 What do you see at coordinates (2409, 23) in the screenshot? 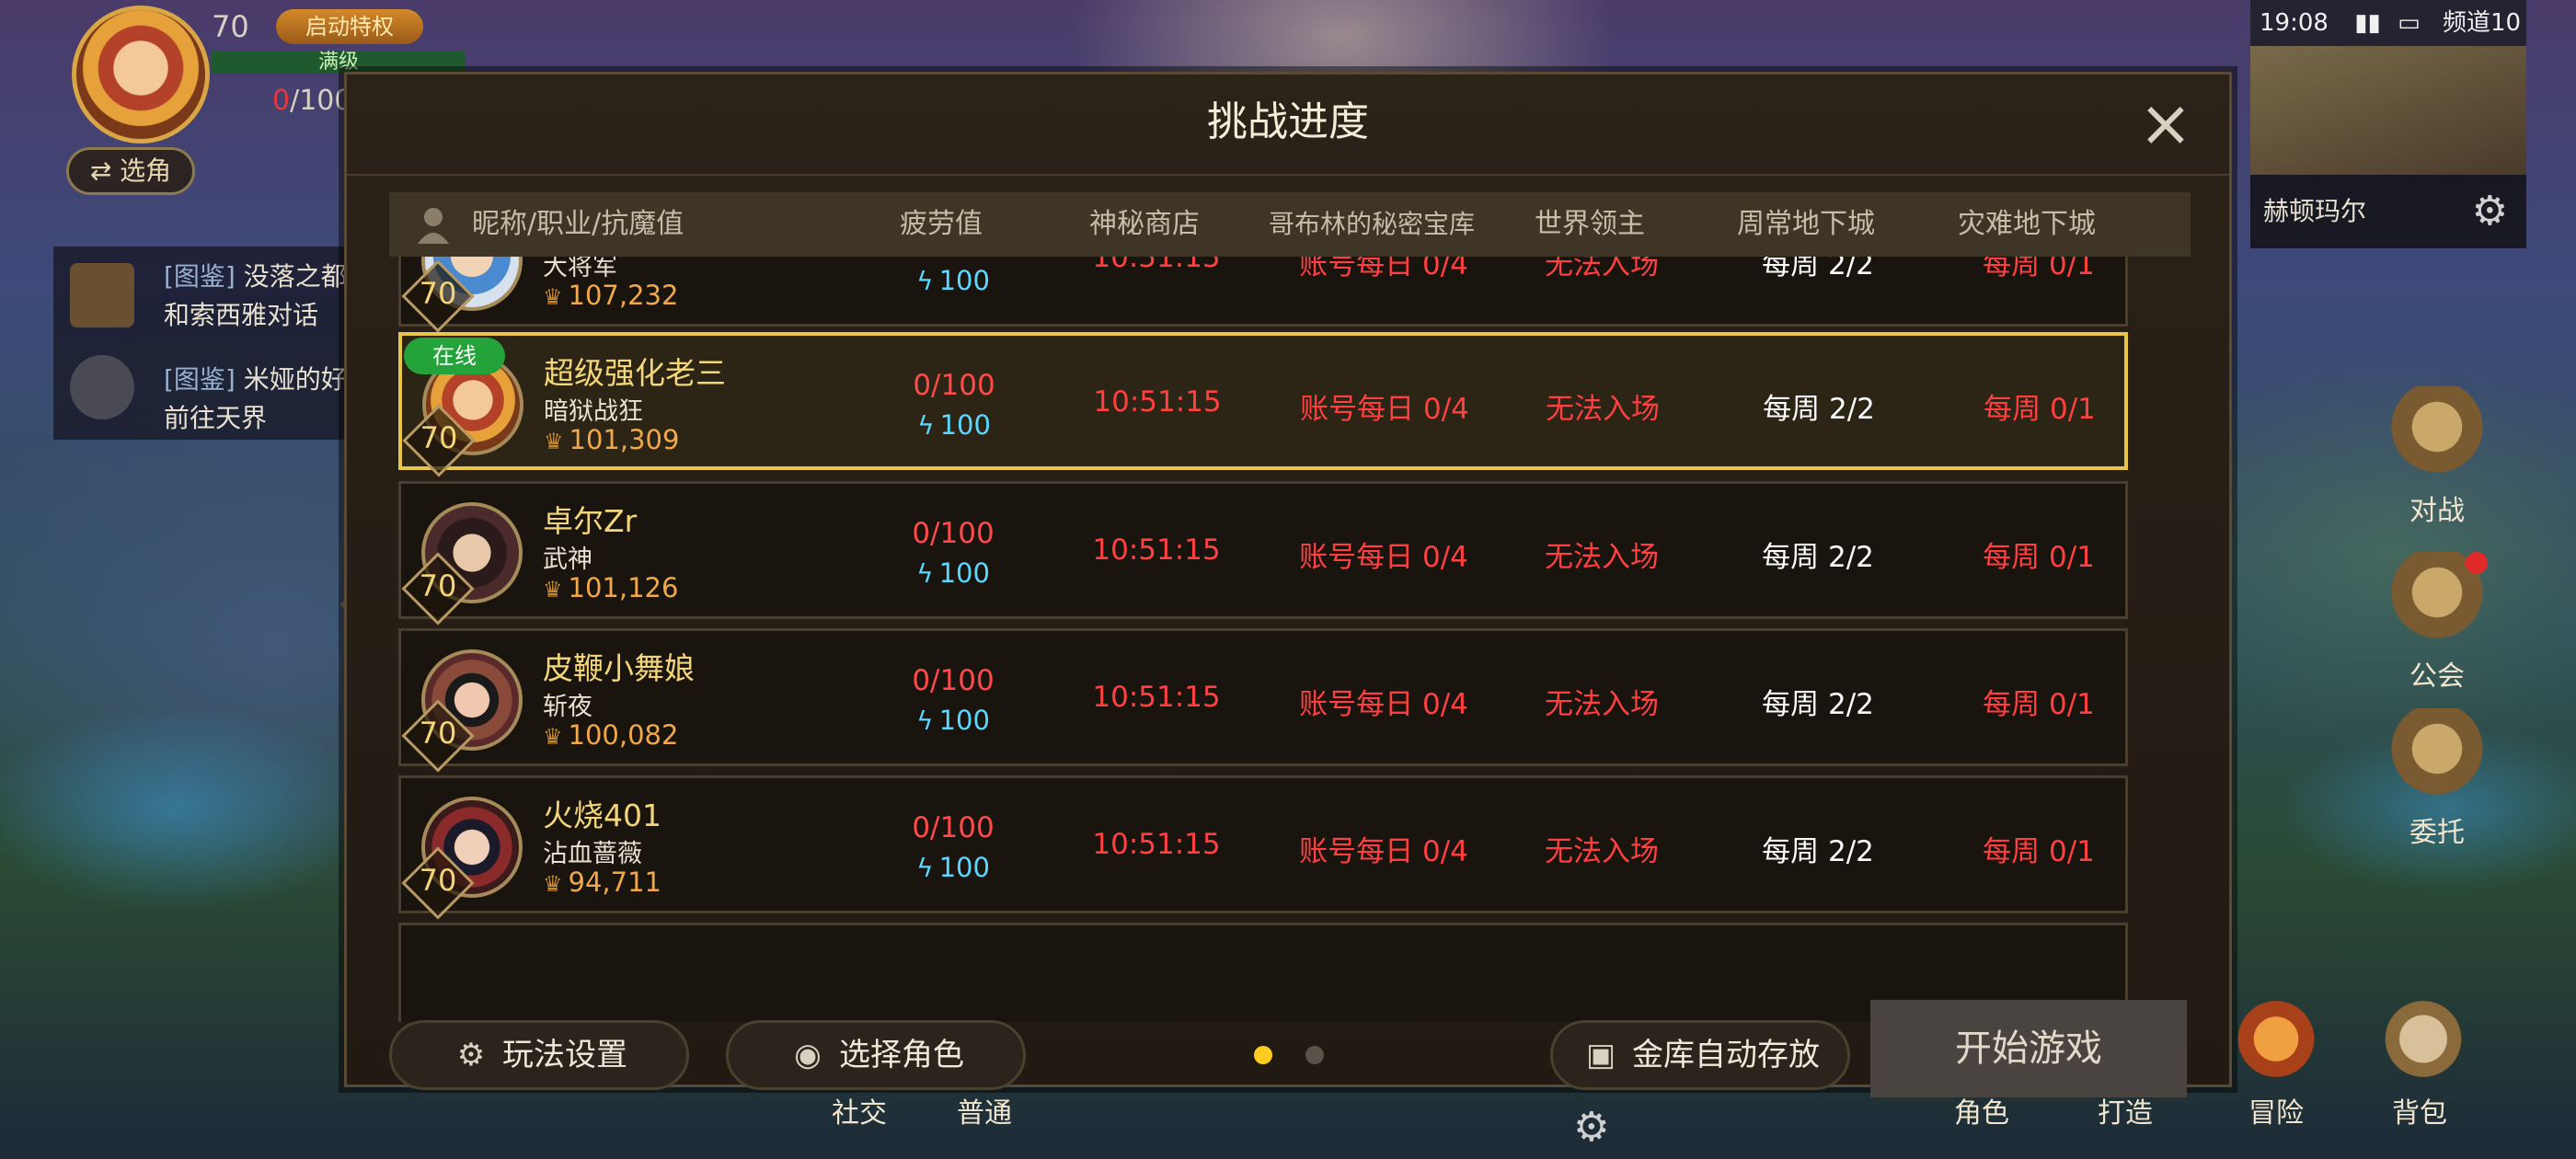
I see `battery-icon: ▭` at bounding box center [2409, 23].